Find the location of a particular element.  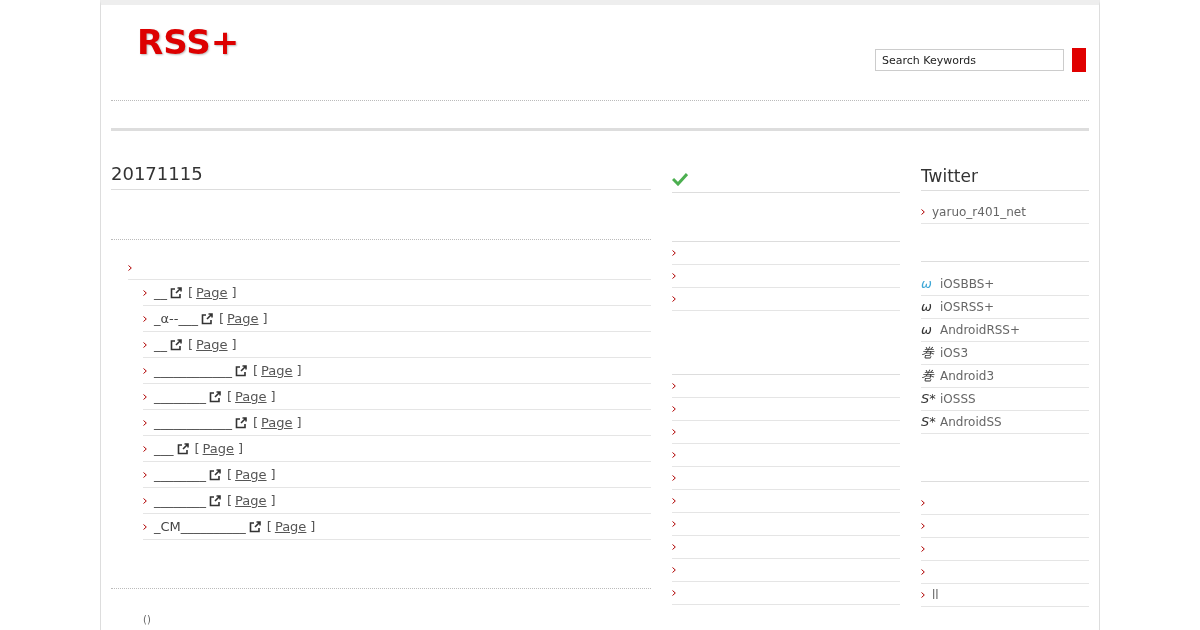

search-button is located at coordinates (1079, 60).